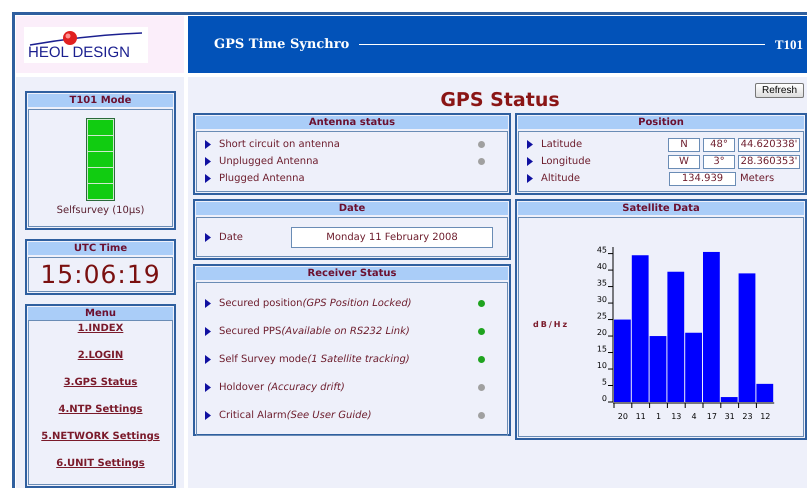 Image resolution: width=807 pixels, height=488 pixels. Describe the element at coordinates (500, 100) in the screenshot. I see `page-title: GPS Status` at that location.